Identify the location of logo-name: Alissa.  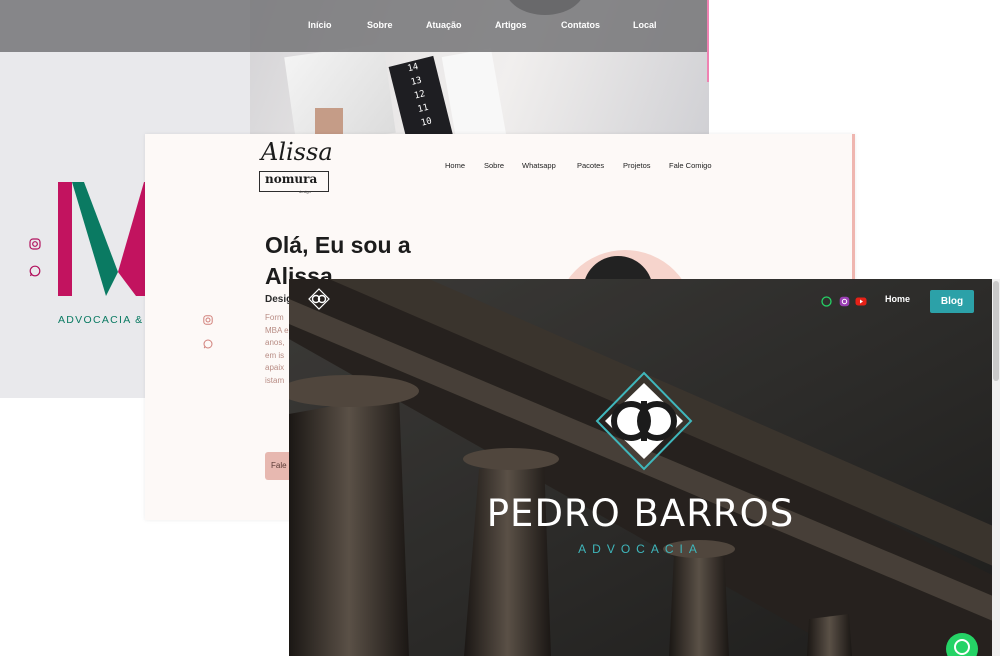
(297, 152).